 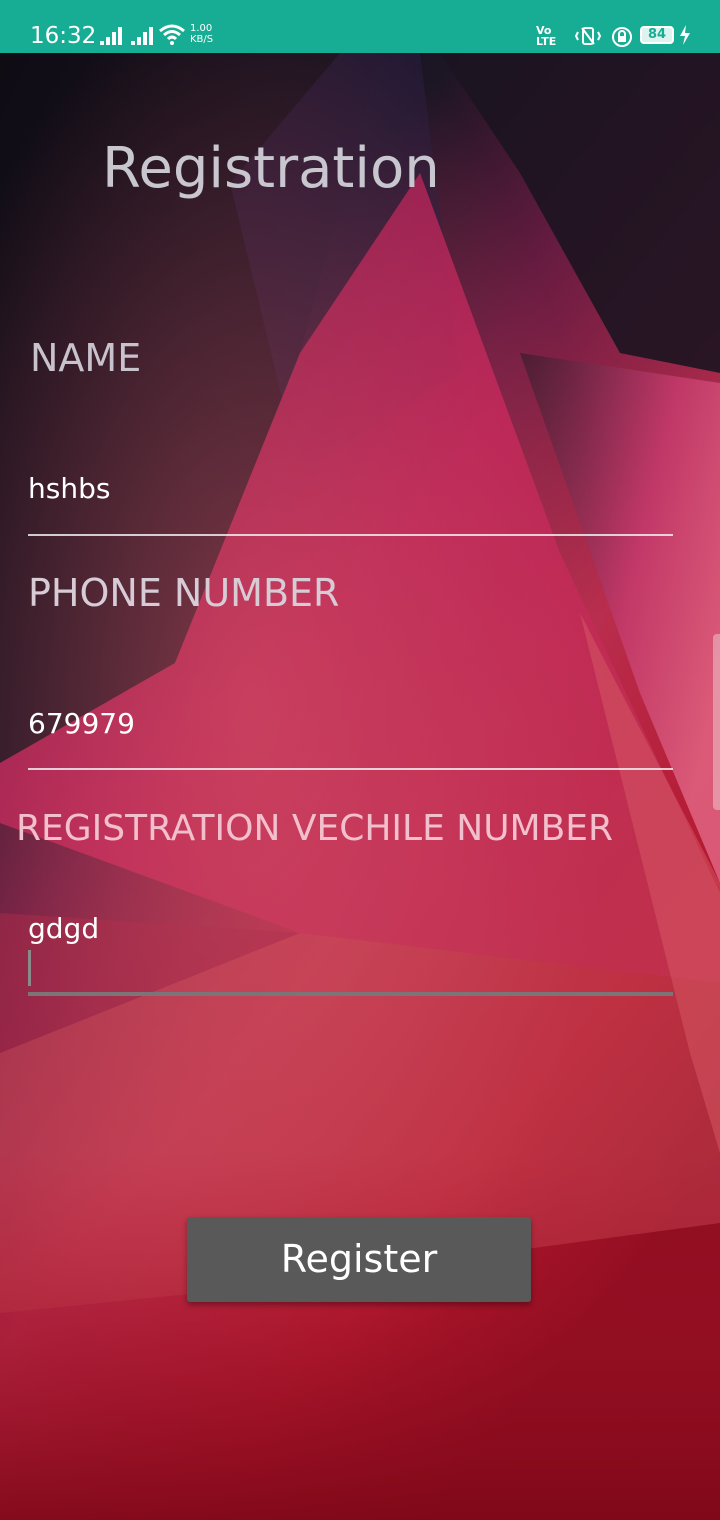 What do you see at coordinates (546, 41) in the screenshot?
I see `volte-line-2: LTE` at bounding box center [546, 41].